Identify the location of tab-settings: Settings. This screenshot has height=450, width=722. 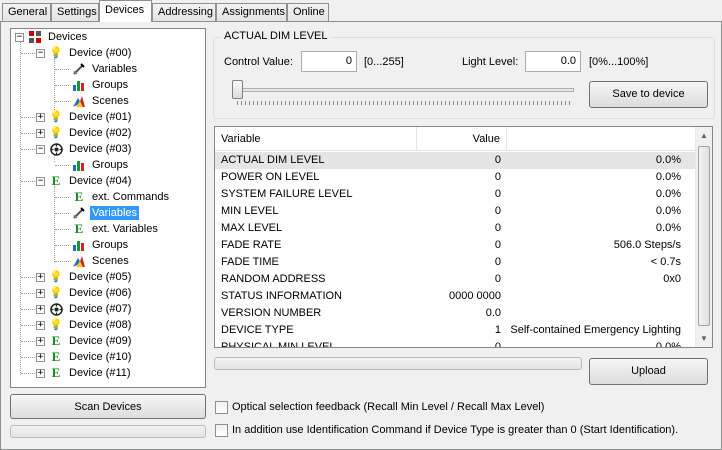
(75, 12).